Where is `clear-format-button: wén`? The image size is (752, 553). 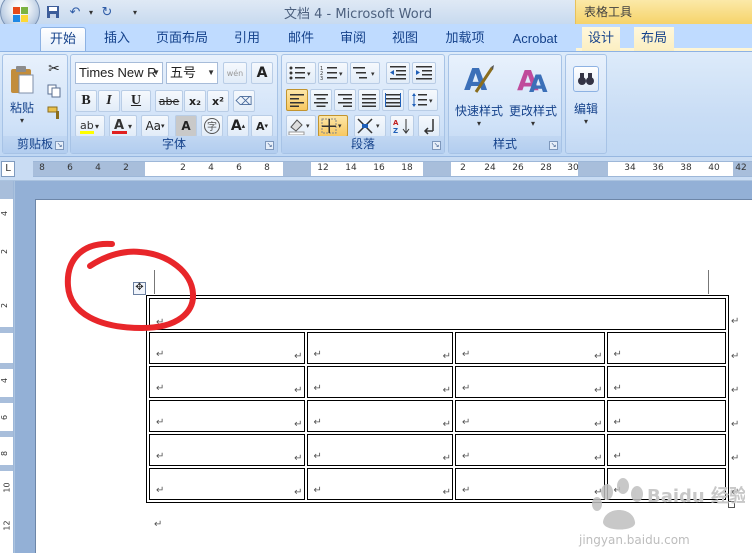 clear-format-button: wén is located at coordinates (235, 73).